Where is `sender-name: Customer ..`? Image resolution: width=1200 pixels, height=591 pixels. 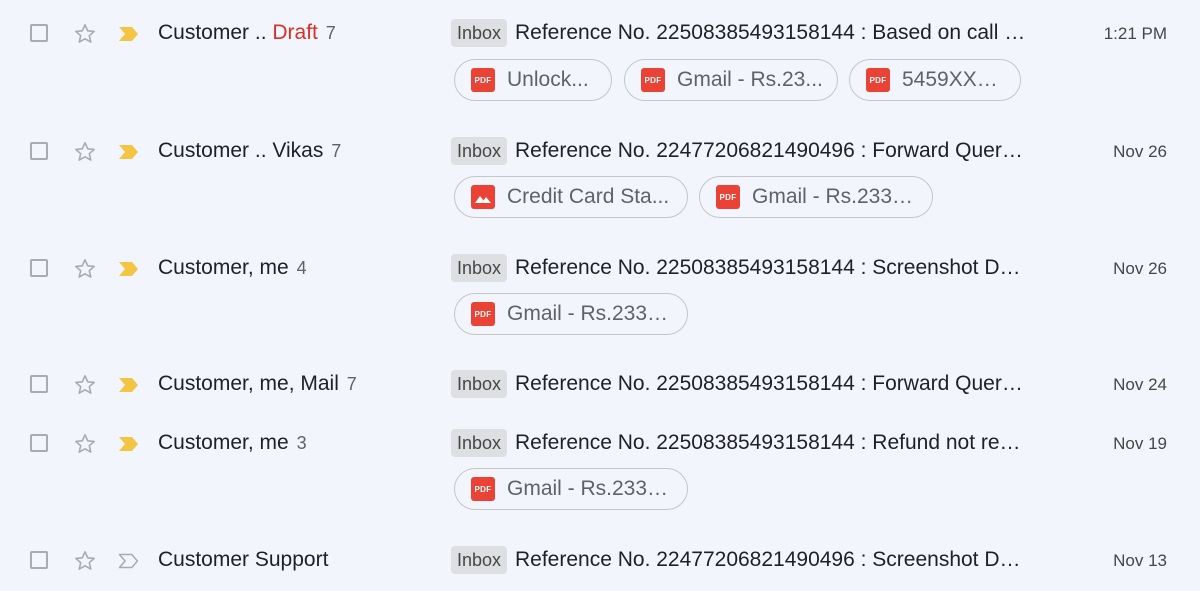
sender-name: Customer .. is located at coordinates (212, 32).